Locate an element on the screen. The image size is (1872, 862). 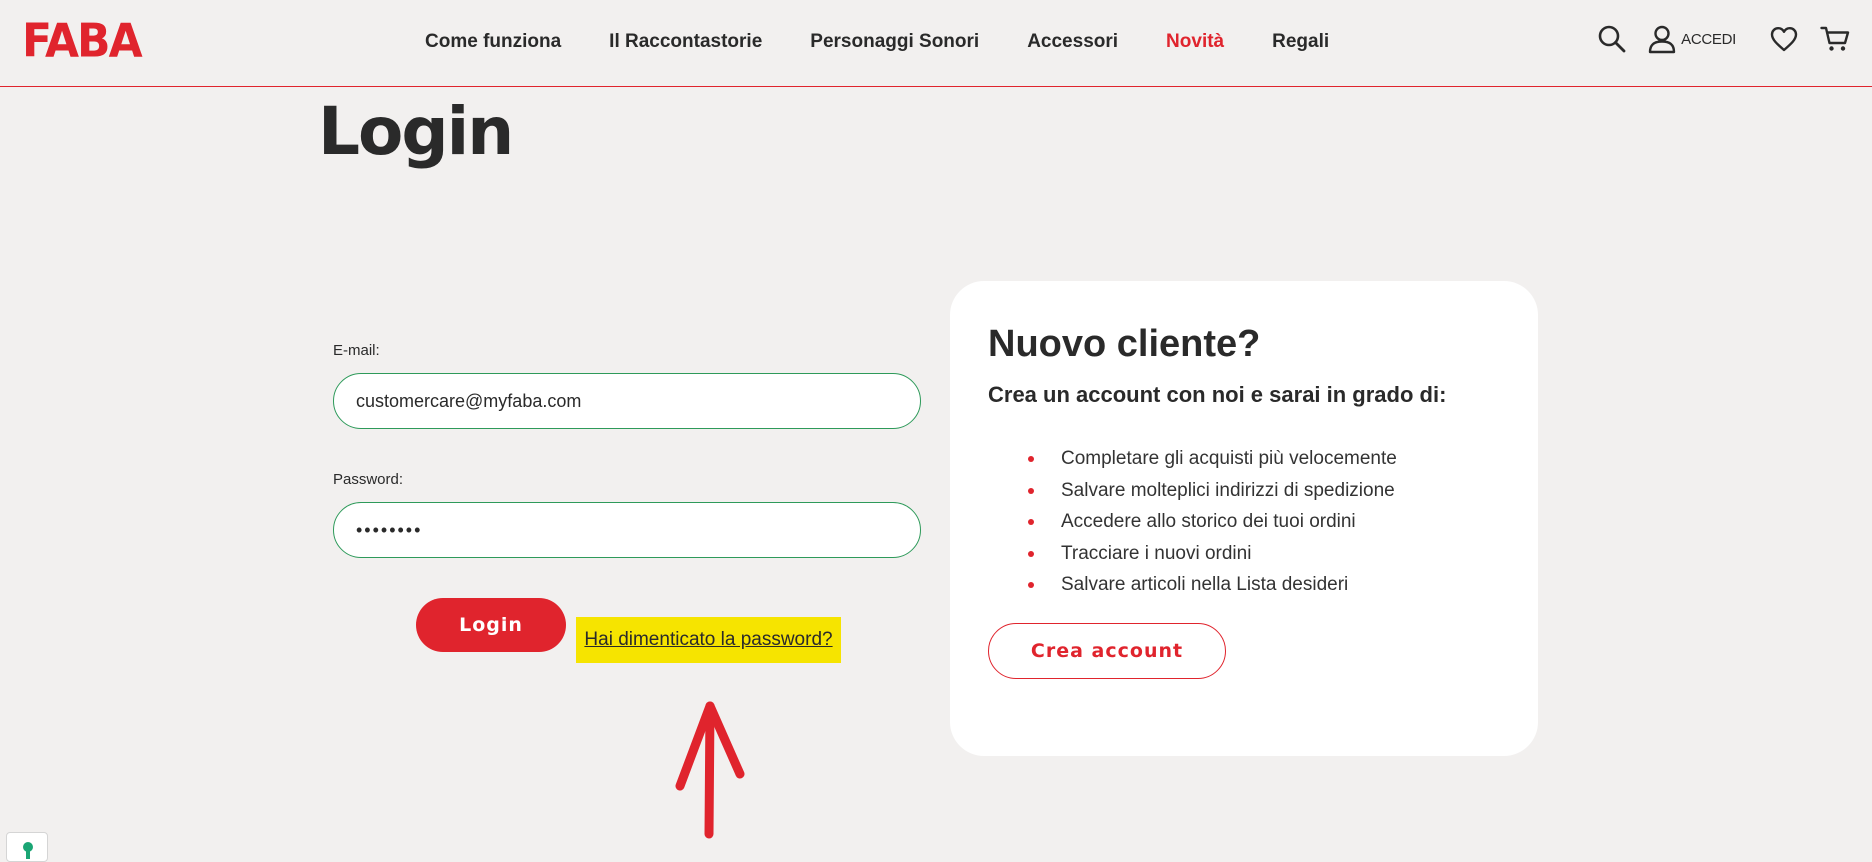
privacy-settings-icon is located at coordinates (27, 847).